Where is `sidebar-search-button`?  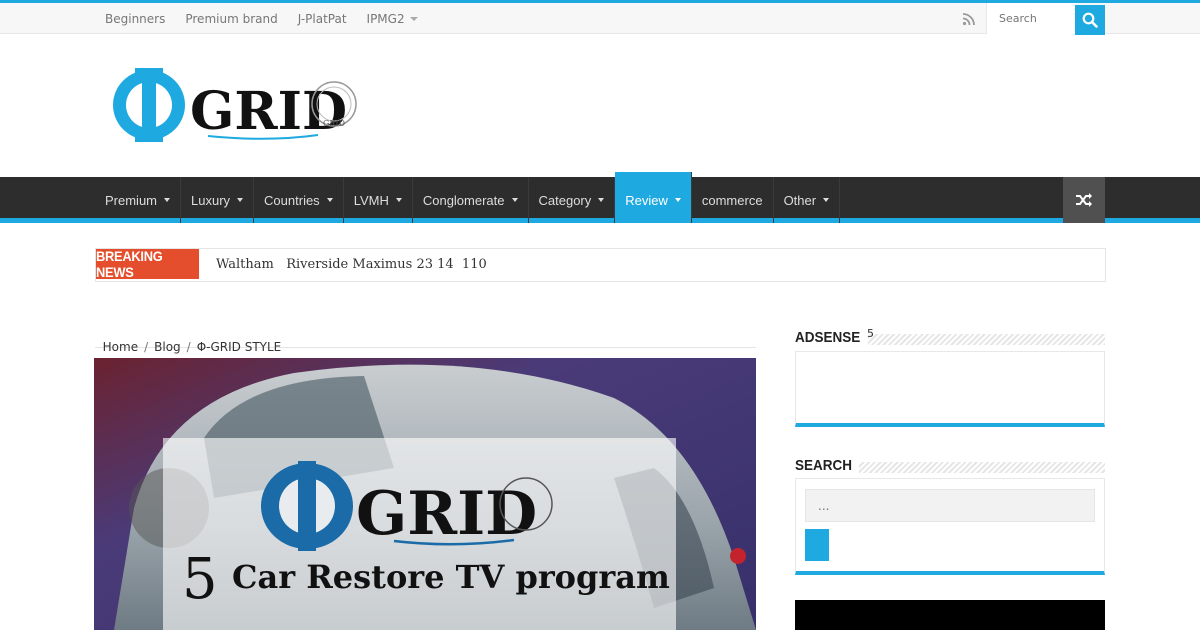
sidebar-search-button is located at coordinates (817, 545).